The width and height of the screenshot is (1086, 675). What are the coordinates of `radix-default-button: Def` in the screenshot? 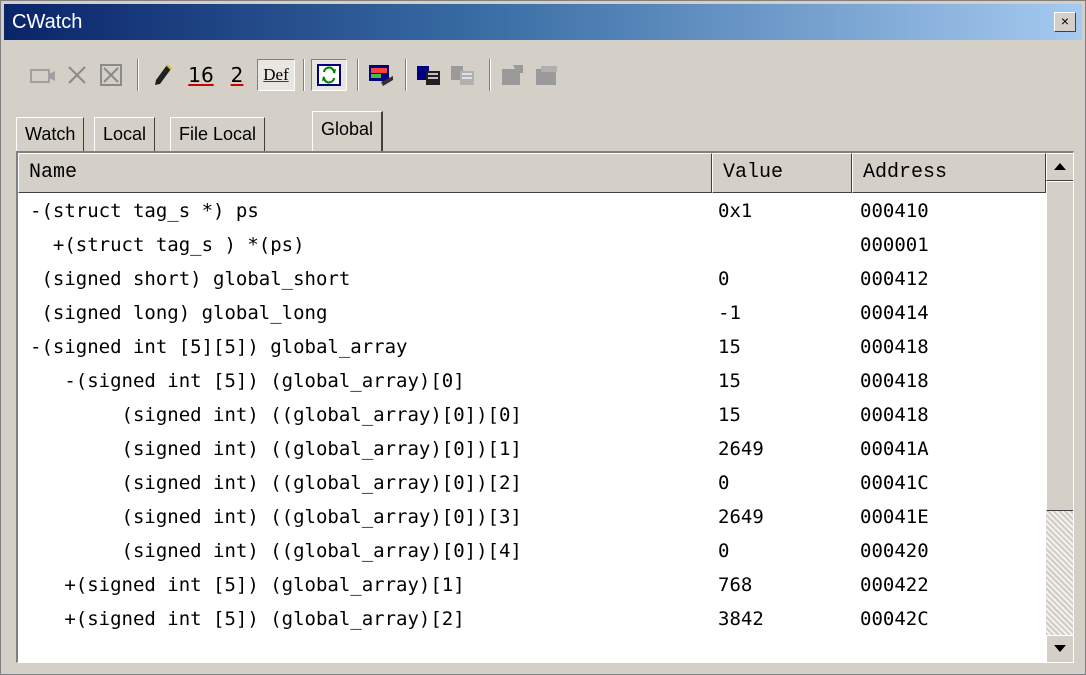 It's located at (276, 75).